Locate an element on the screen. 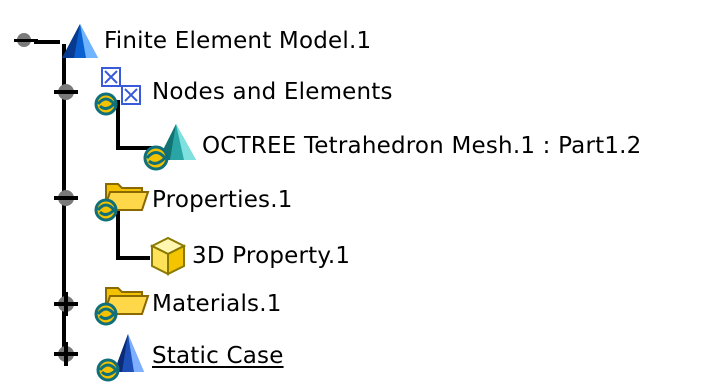  static-case-icon is located at coordinates (120, 358).